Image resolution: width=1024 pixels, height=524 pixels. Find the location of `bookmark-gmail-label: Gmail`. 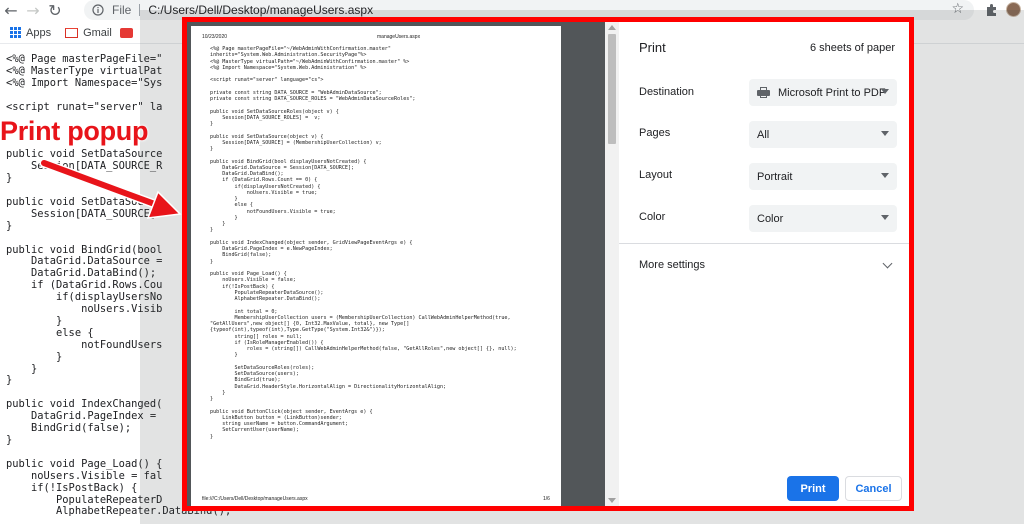

bookmark-gmail-label: Gmail is located at coordinates (97, 32).